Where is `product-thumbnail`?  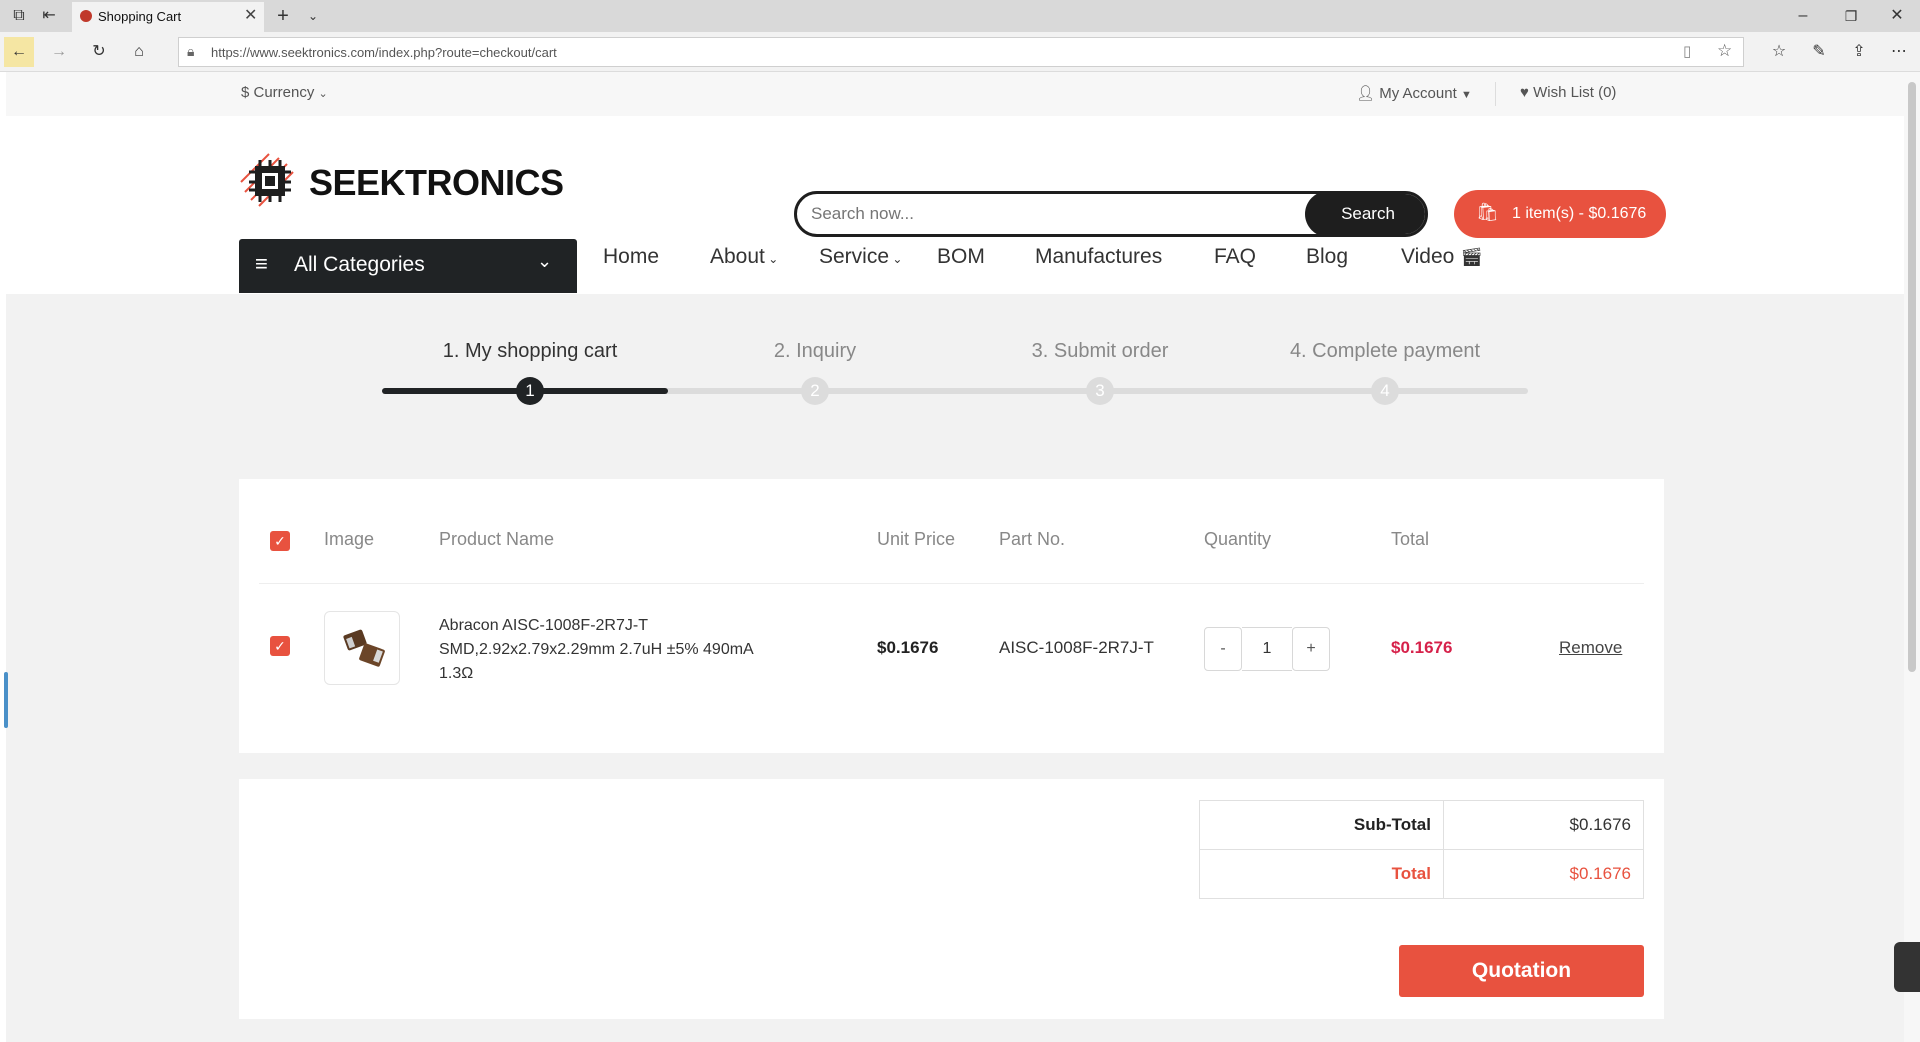 product-thumbnail is located at coordinates (362, 648).